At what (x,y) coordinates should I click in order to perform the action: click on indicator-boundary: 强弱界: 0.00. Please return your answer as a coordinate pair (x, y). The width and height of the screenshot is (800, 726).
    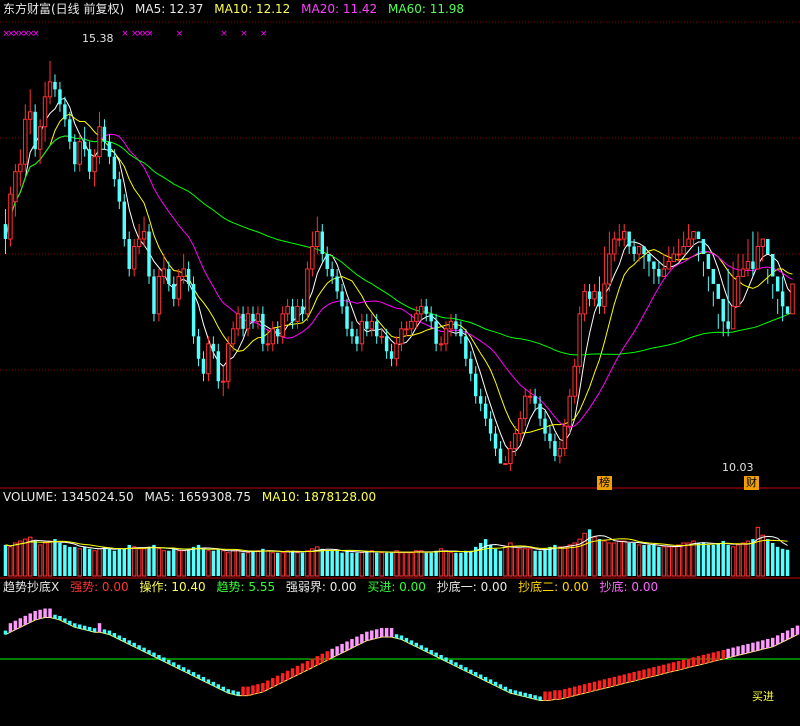
    Looking at the image, I should click on (321, 587).